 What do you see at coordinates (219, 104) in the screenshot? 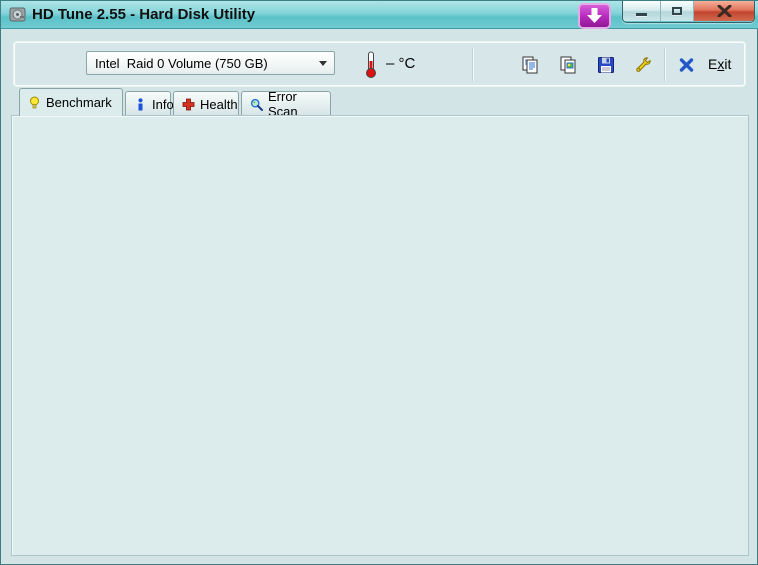
I see `tab-health-label: Health` at bounding box center [219, 104].